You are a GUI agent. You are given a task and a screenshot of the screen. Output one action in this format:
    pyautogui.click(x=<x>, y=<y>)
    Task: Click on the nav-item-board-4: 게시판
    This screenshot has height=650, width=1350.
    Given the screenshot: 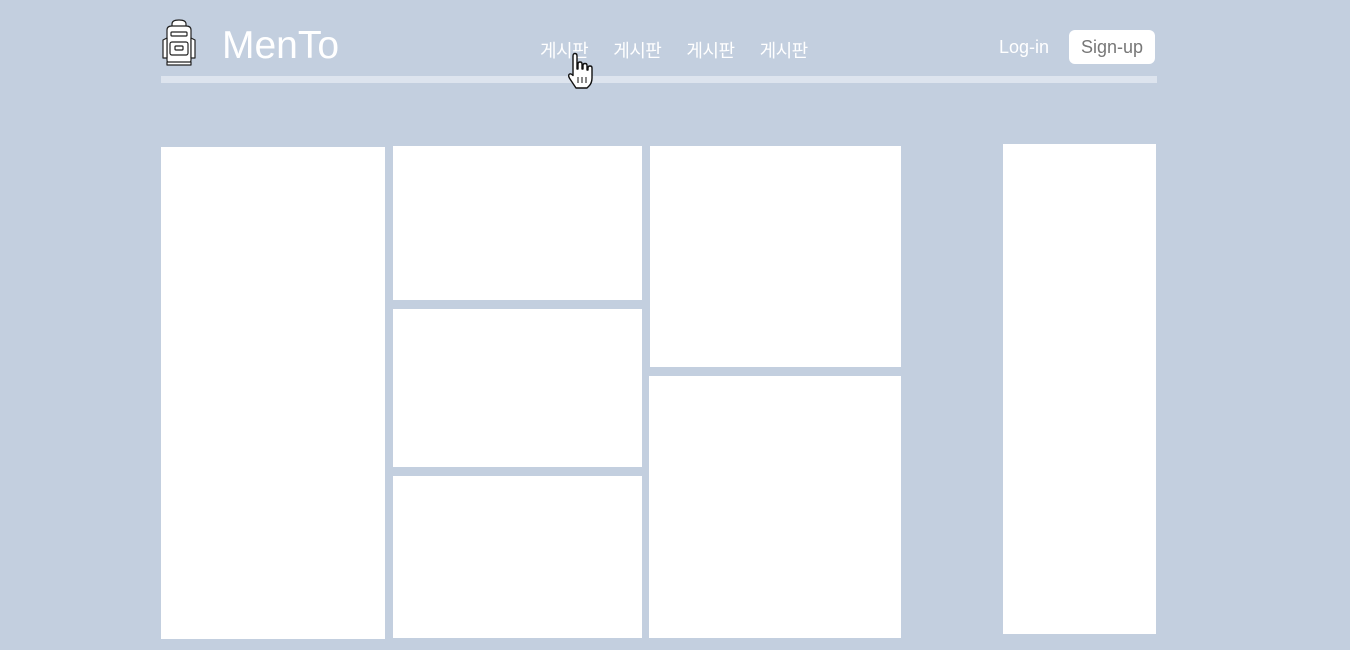 What is the action you would take?
    pyautogui.click(x=784, y=52)
    